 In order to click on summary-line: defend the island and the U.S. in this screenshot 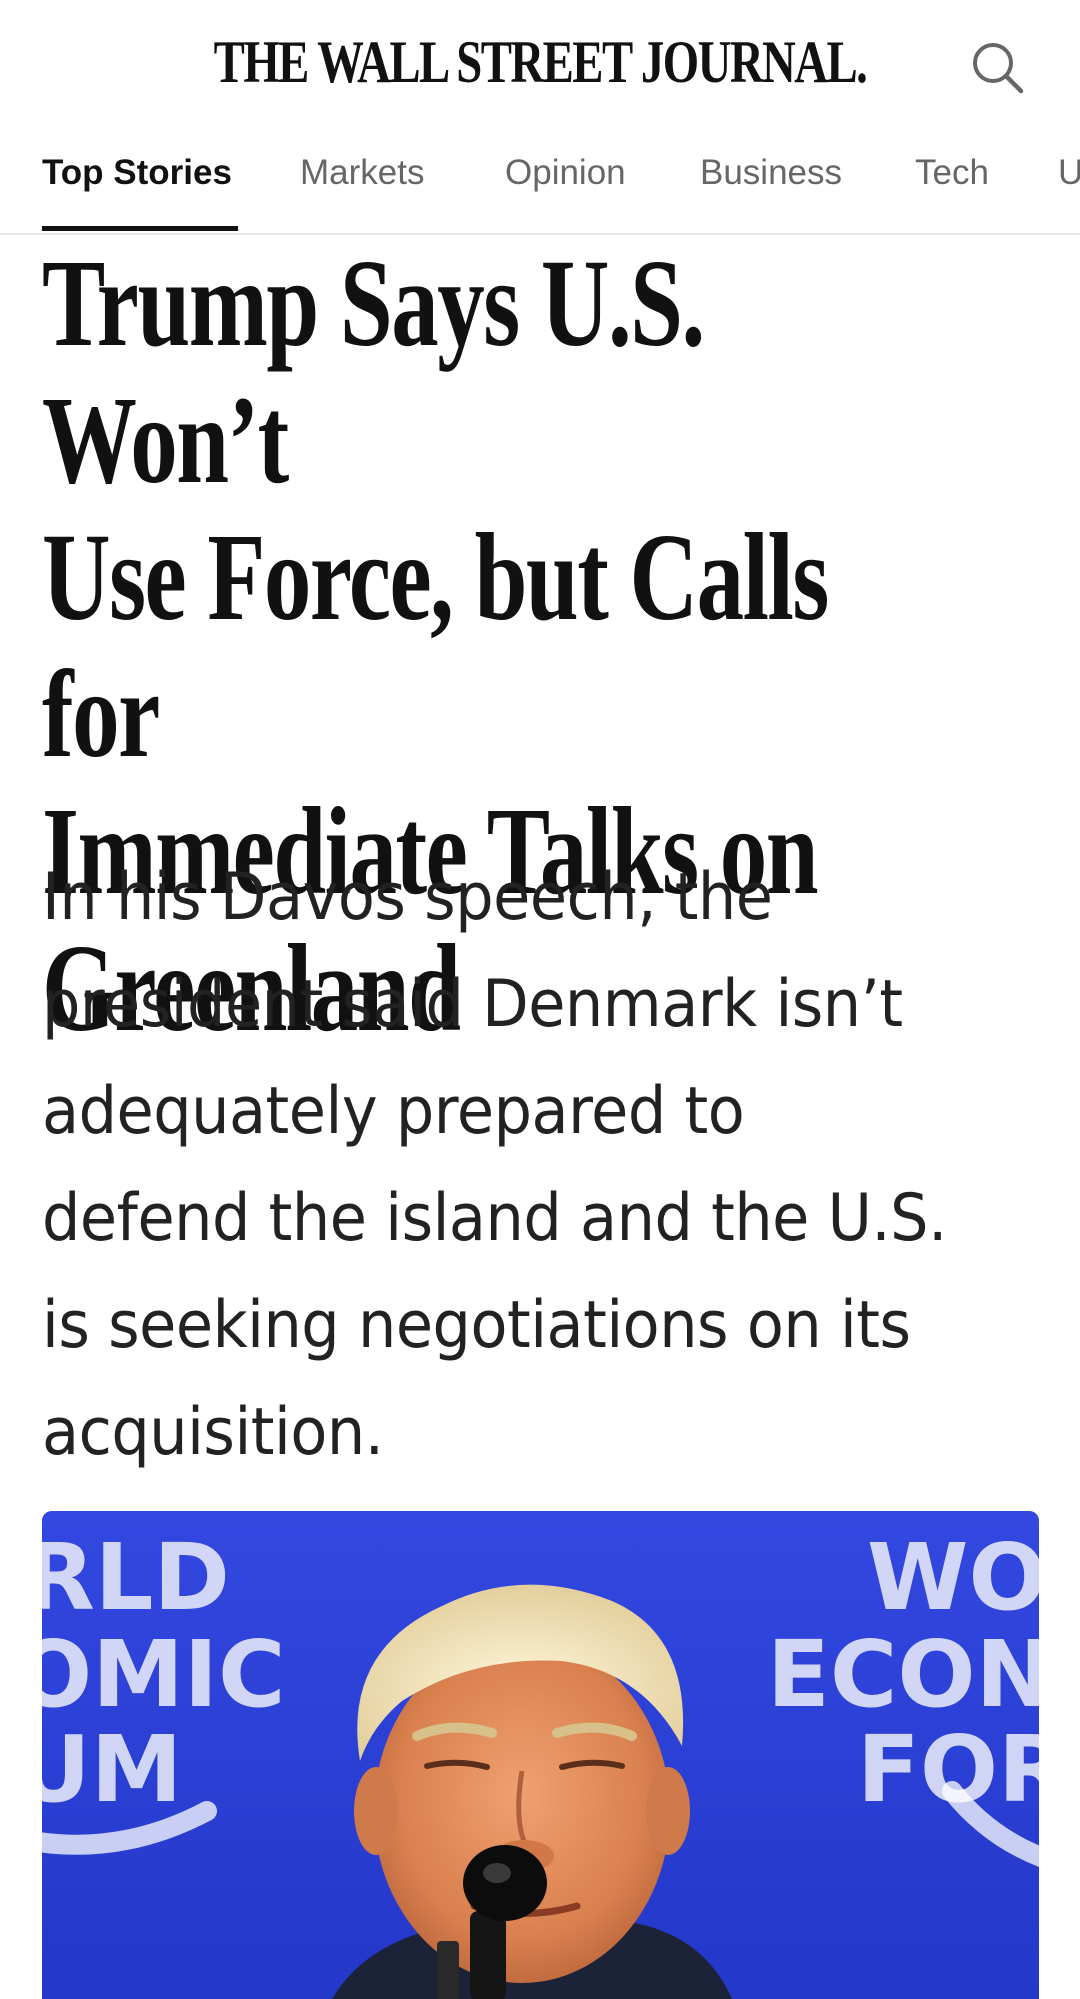, I will do `click(494, 1218)`.